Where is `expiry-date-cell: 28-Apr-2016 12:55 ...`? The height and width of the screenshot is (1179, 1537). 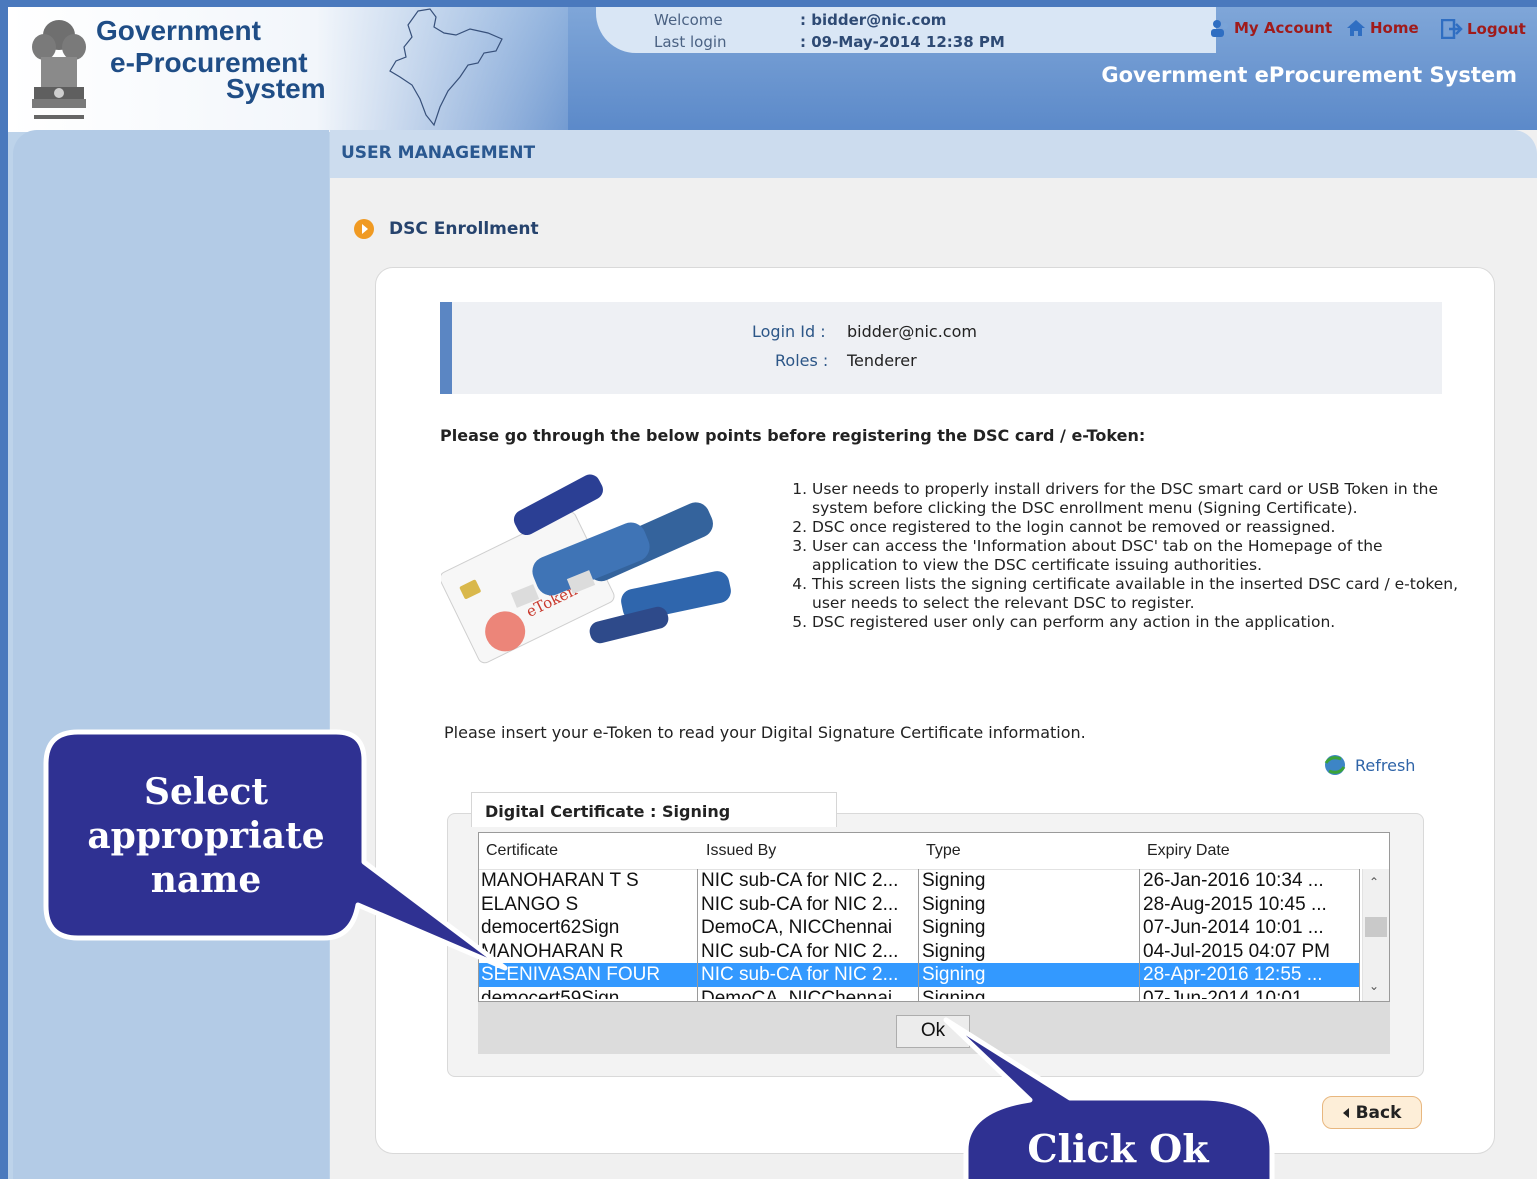 expiry-date-cell: 28-Apr-2016 12:55 ... is located at coordinates (1233, 974).